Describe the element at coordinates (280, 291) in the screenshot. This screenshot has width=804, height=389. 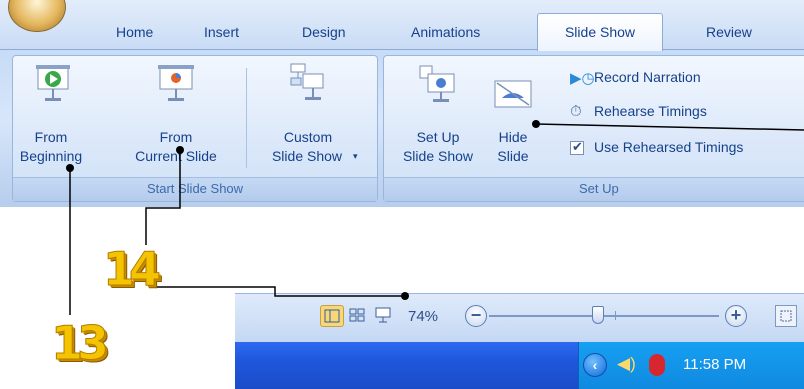
I see `callout-line-14-status` at that location.